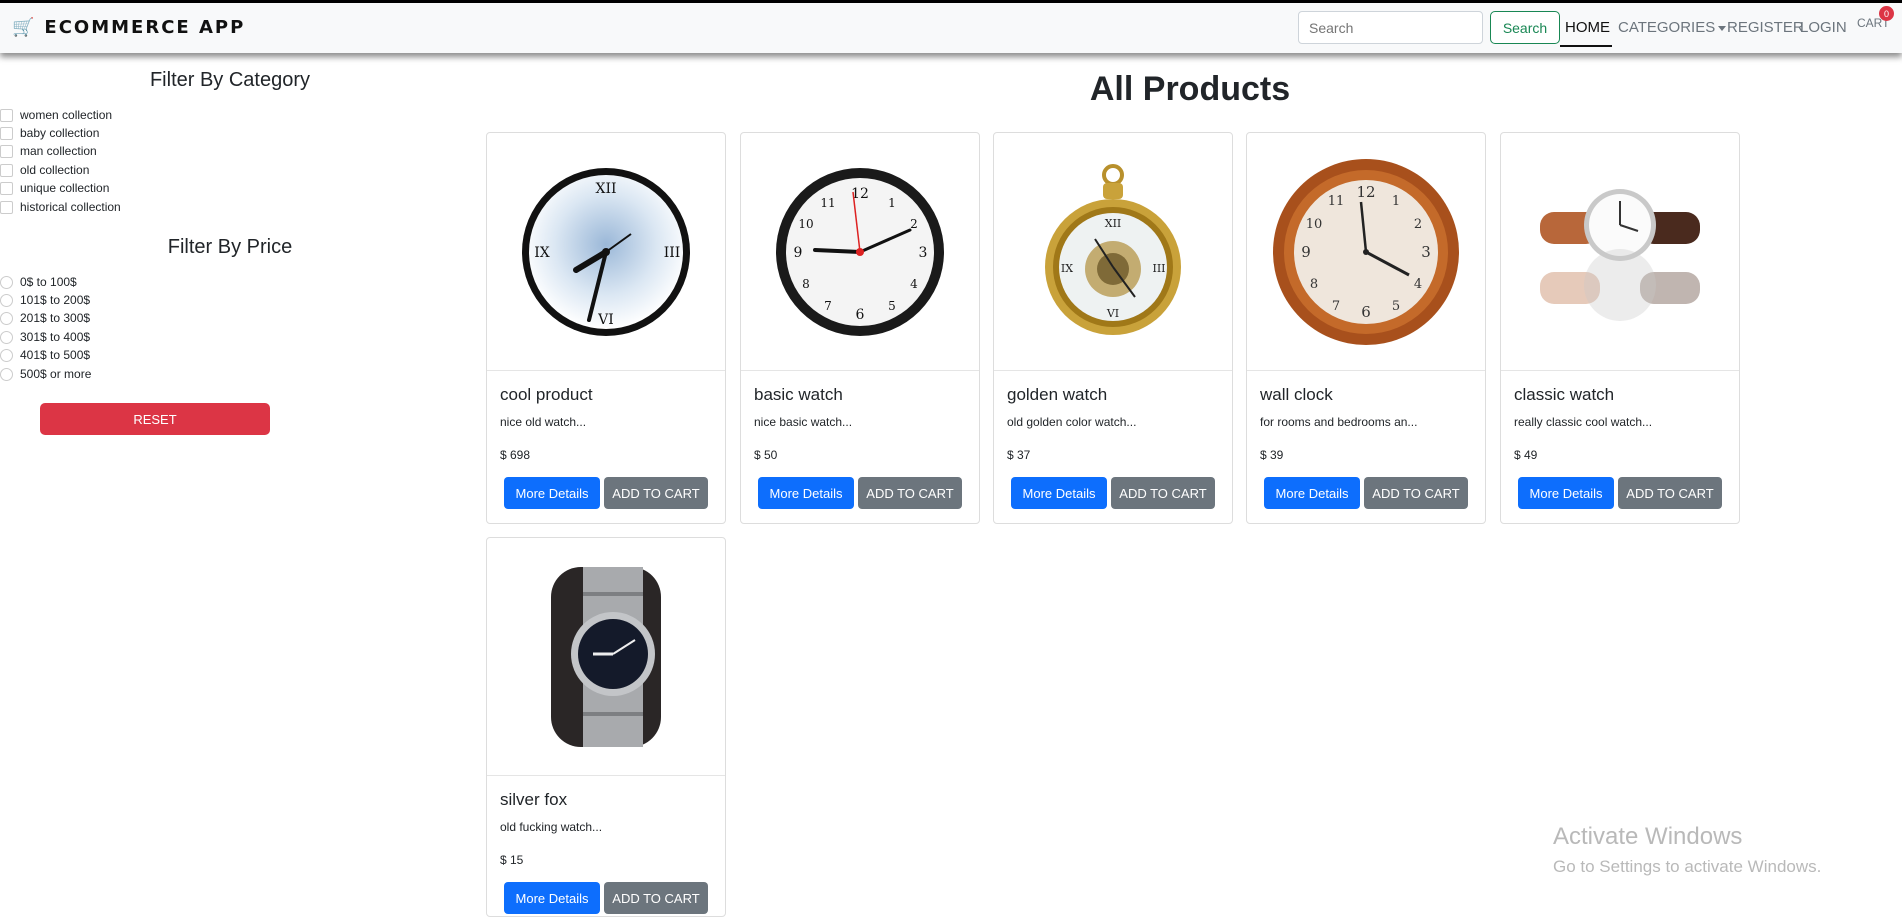 This screenshot has width=1902, height=917. What do you see at coordinates (1823, 27) in the screenshot?
I see `nav-login: LOGIN` at bounding box center [1823, 27].